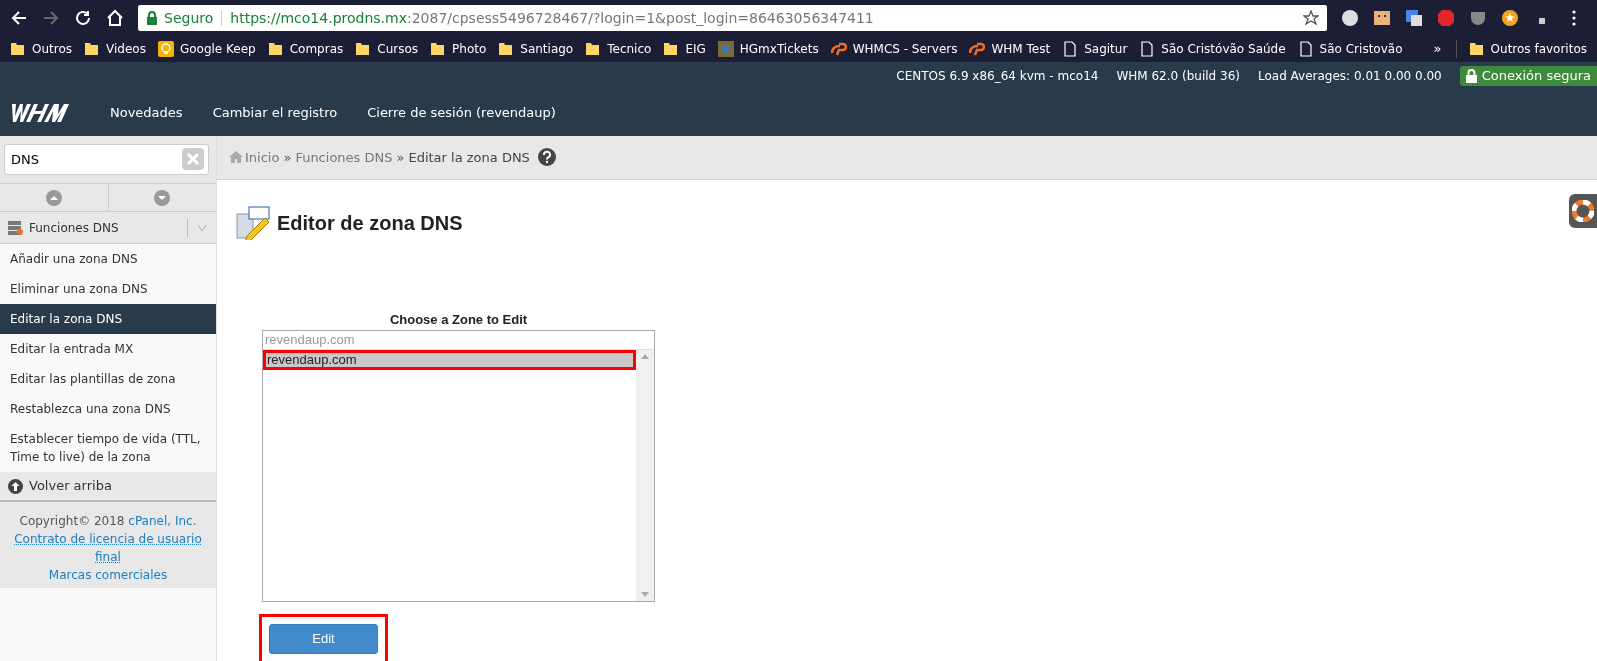 This screenshot has width=1597, height=661. Describe the element at coordinates (469, 157) in the screenshot. I see `breadcrumb-current: Editar la zona DNS` at that location.